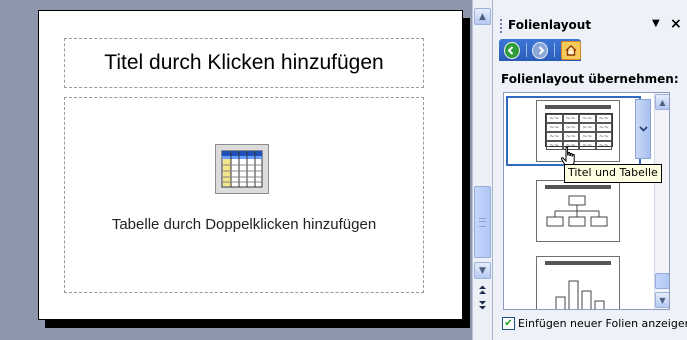 The width and height of the screenshot is (687, 340). I want to click on layout-title-and-diagram, so click(578, 211).